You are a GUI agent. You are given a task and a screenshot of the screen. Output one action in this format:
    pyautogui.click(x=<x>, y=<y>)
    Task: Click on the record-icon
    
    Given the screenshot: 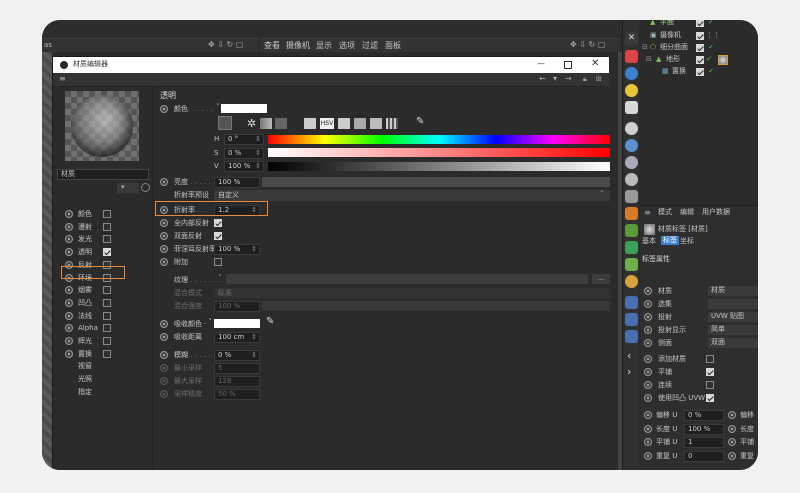 What is the action you would take?
    pyautogui.click(x=631, y=56)
    